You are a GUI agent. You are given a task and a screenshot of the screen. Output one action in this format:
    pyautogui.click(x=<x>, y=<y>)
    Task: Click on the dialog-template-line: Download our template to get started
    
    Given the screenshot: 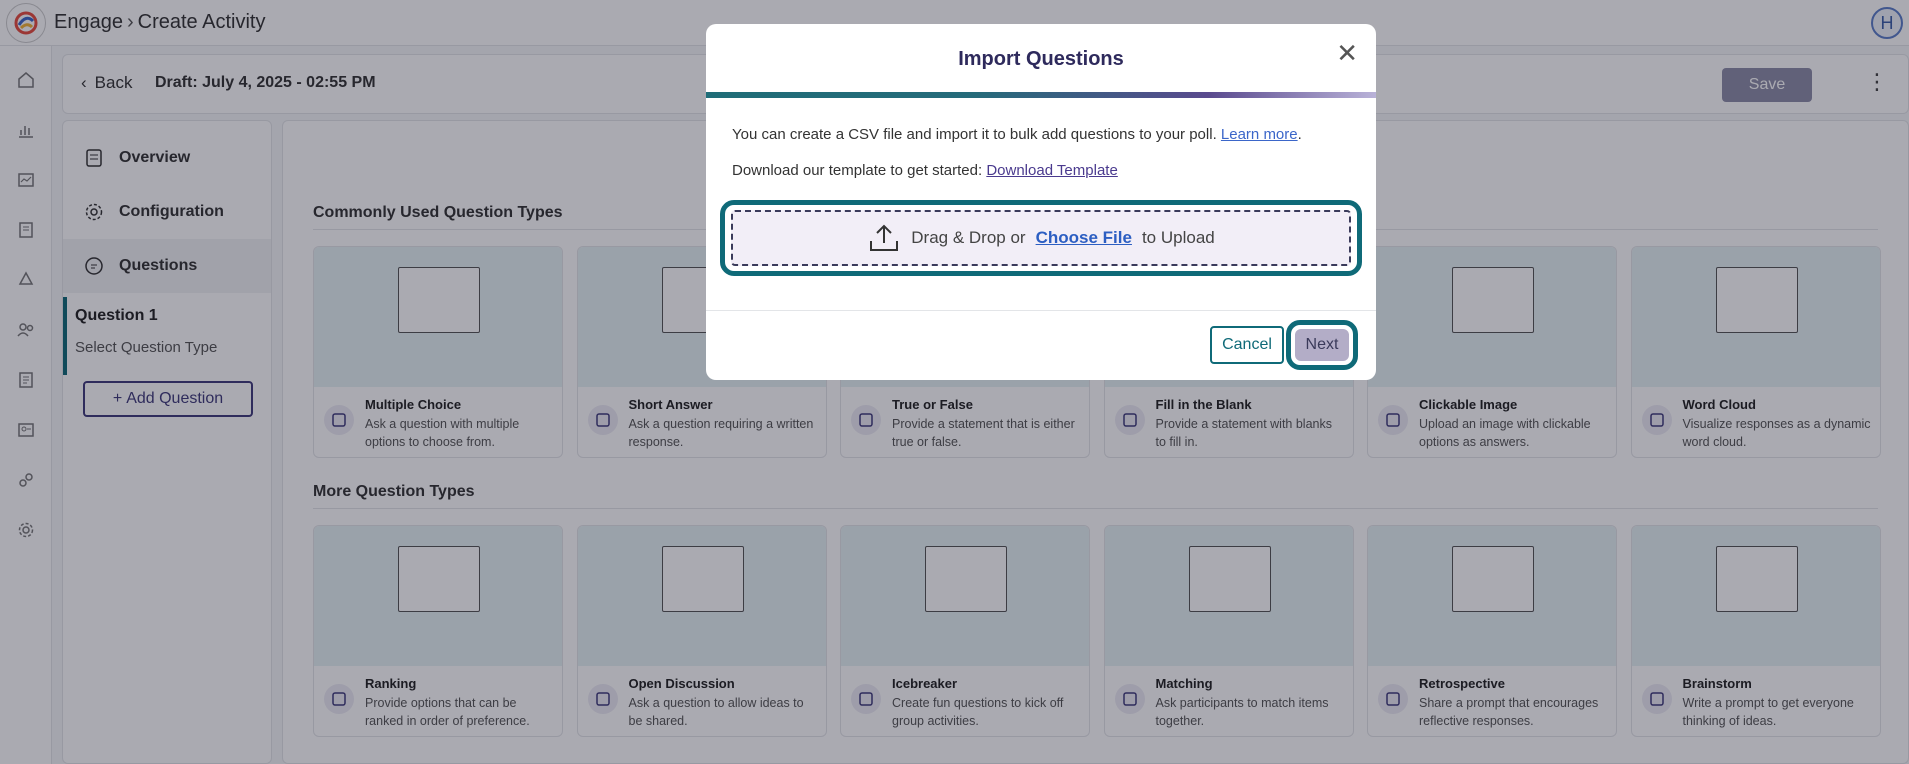 What is the action you would take?
    pyautogui.click(x=925, y=170)
    